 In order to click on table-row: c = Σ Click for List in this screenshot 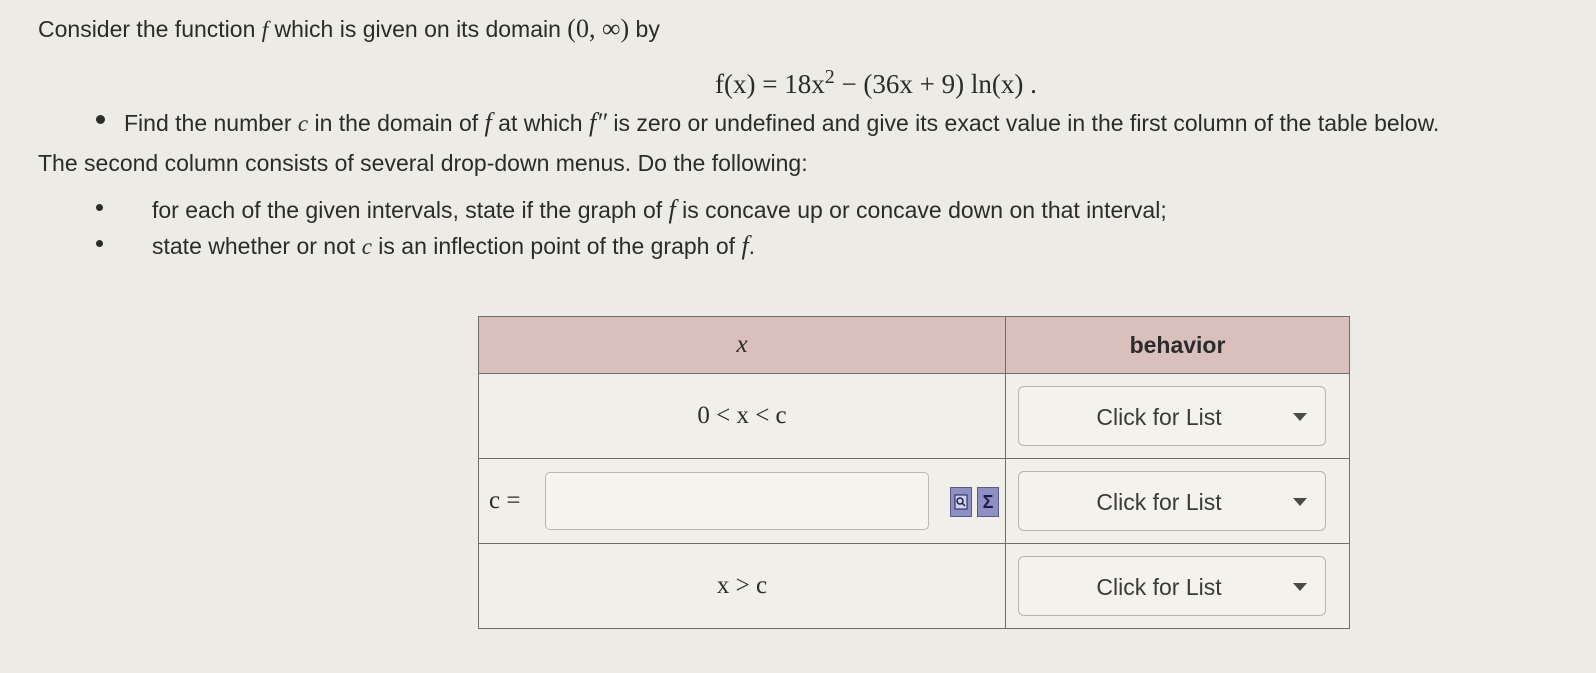, I will do `click(914, 501)`.